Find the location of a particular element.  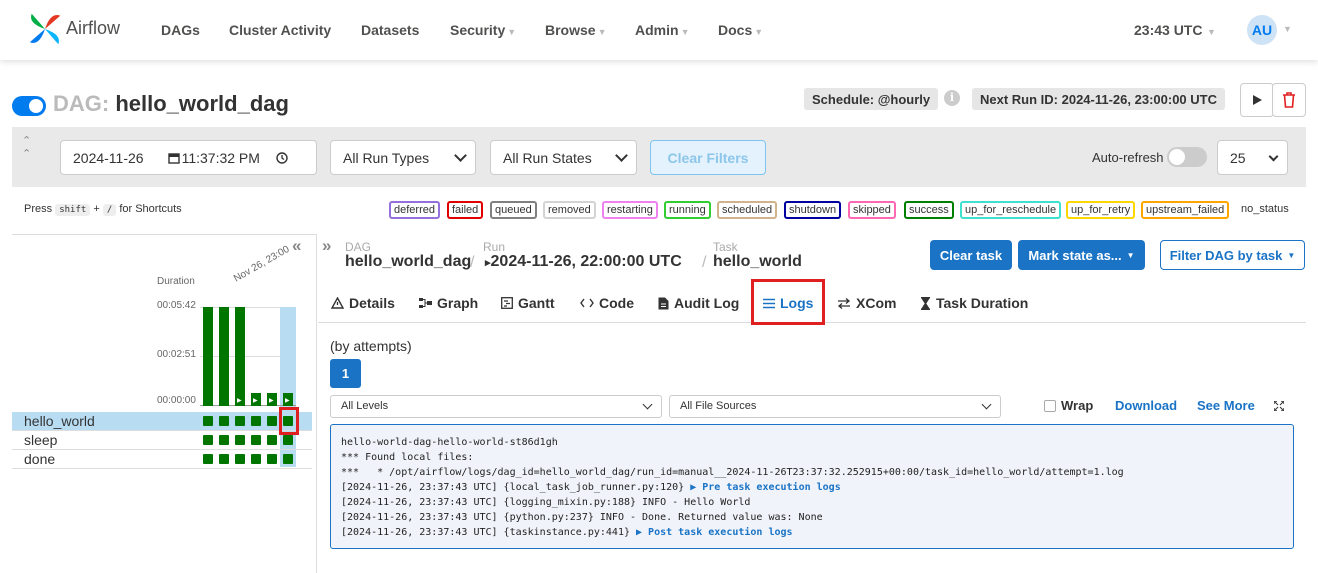

collapse-grid-icon: « is located at coordinates (296, 246).